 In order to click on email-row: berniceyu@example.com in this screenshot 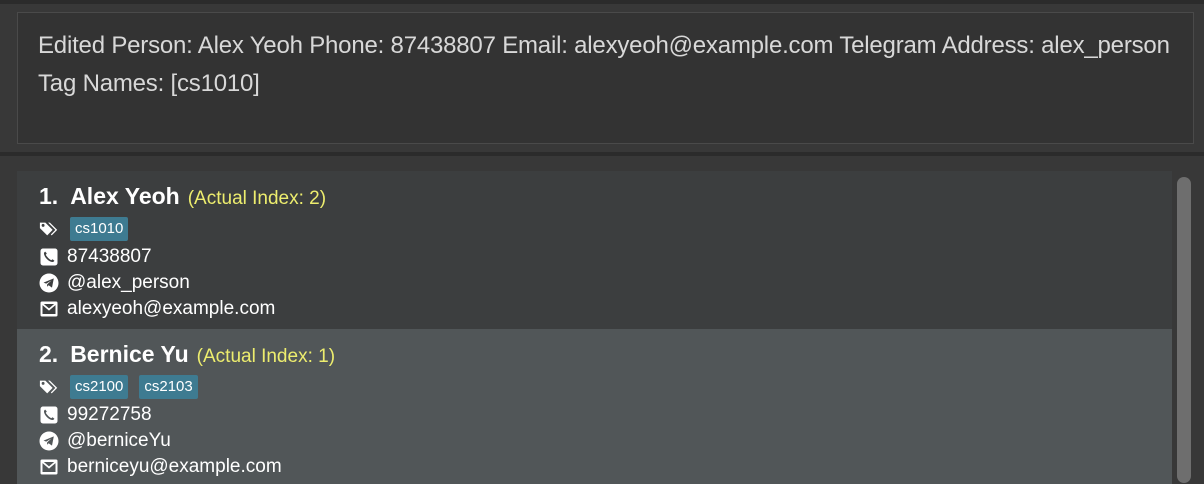, I will do `click(160, 467)`.